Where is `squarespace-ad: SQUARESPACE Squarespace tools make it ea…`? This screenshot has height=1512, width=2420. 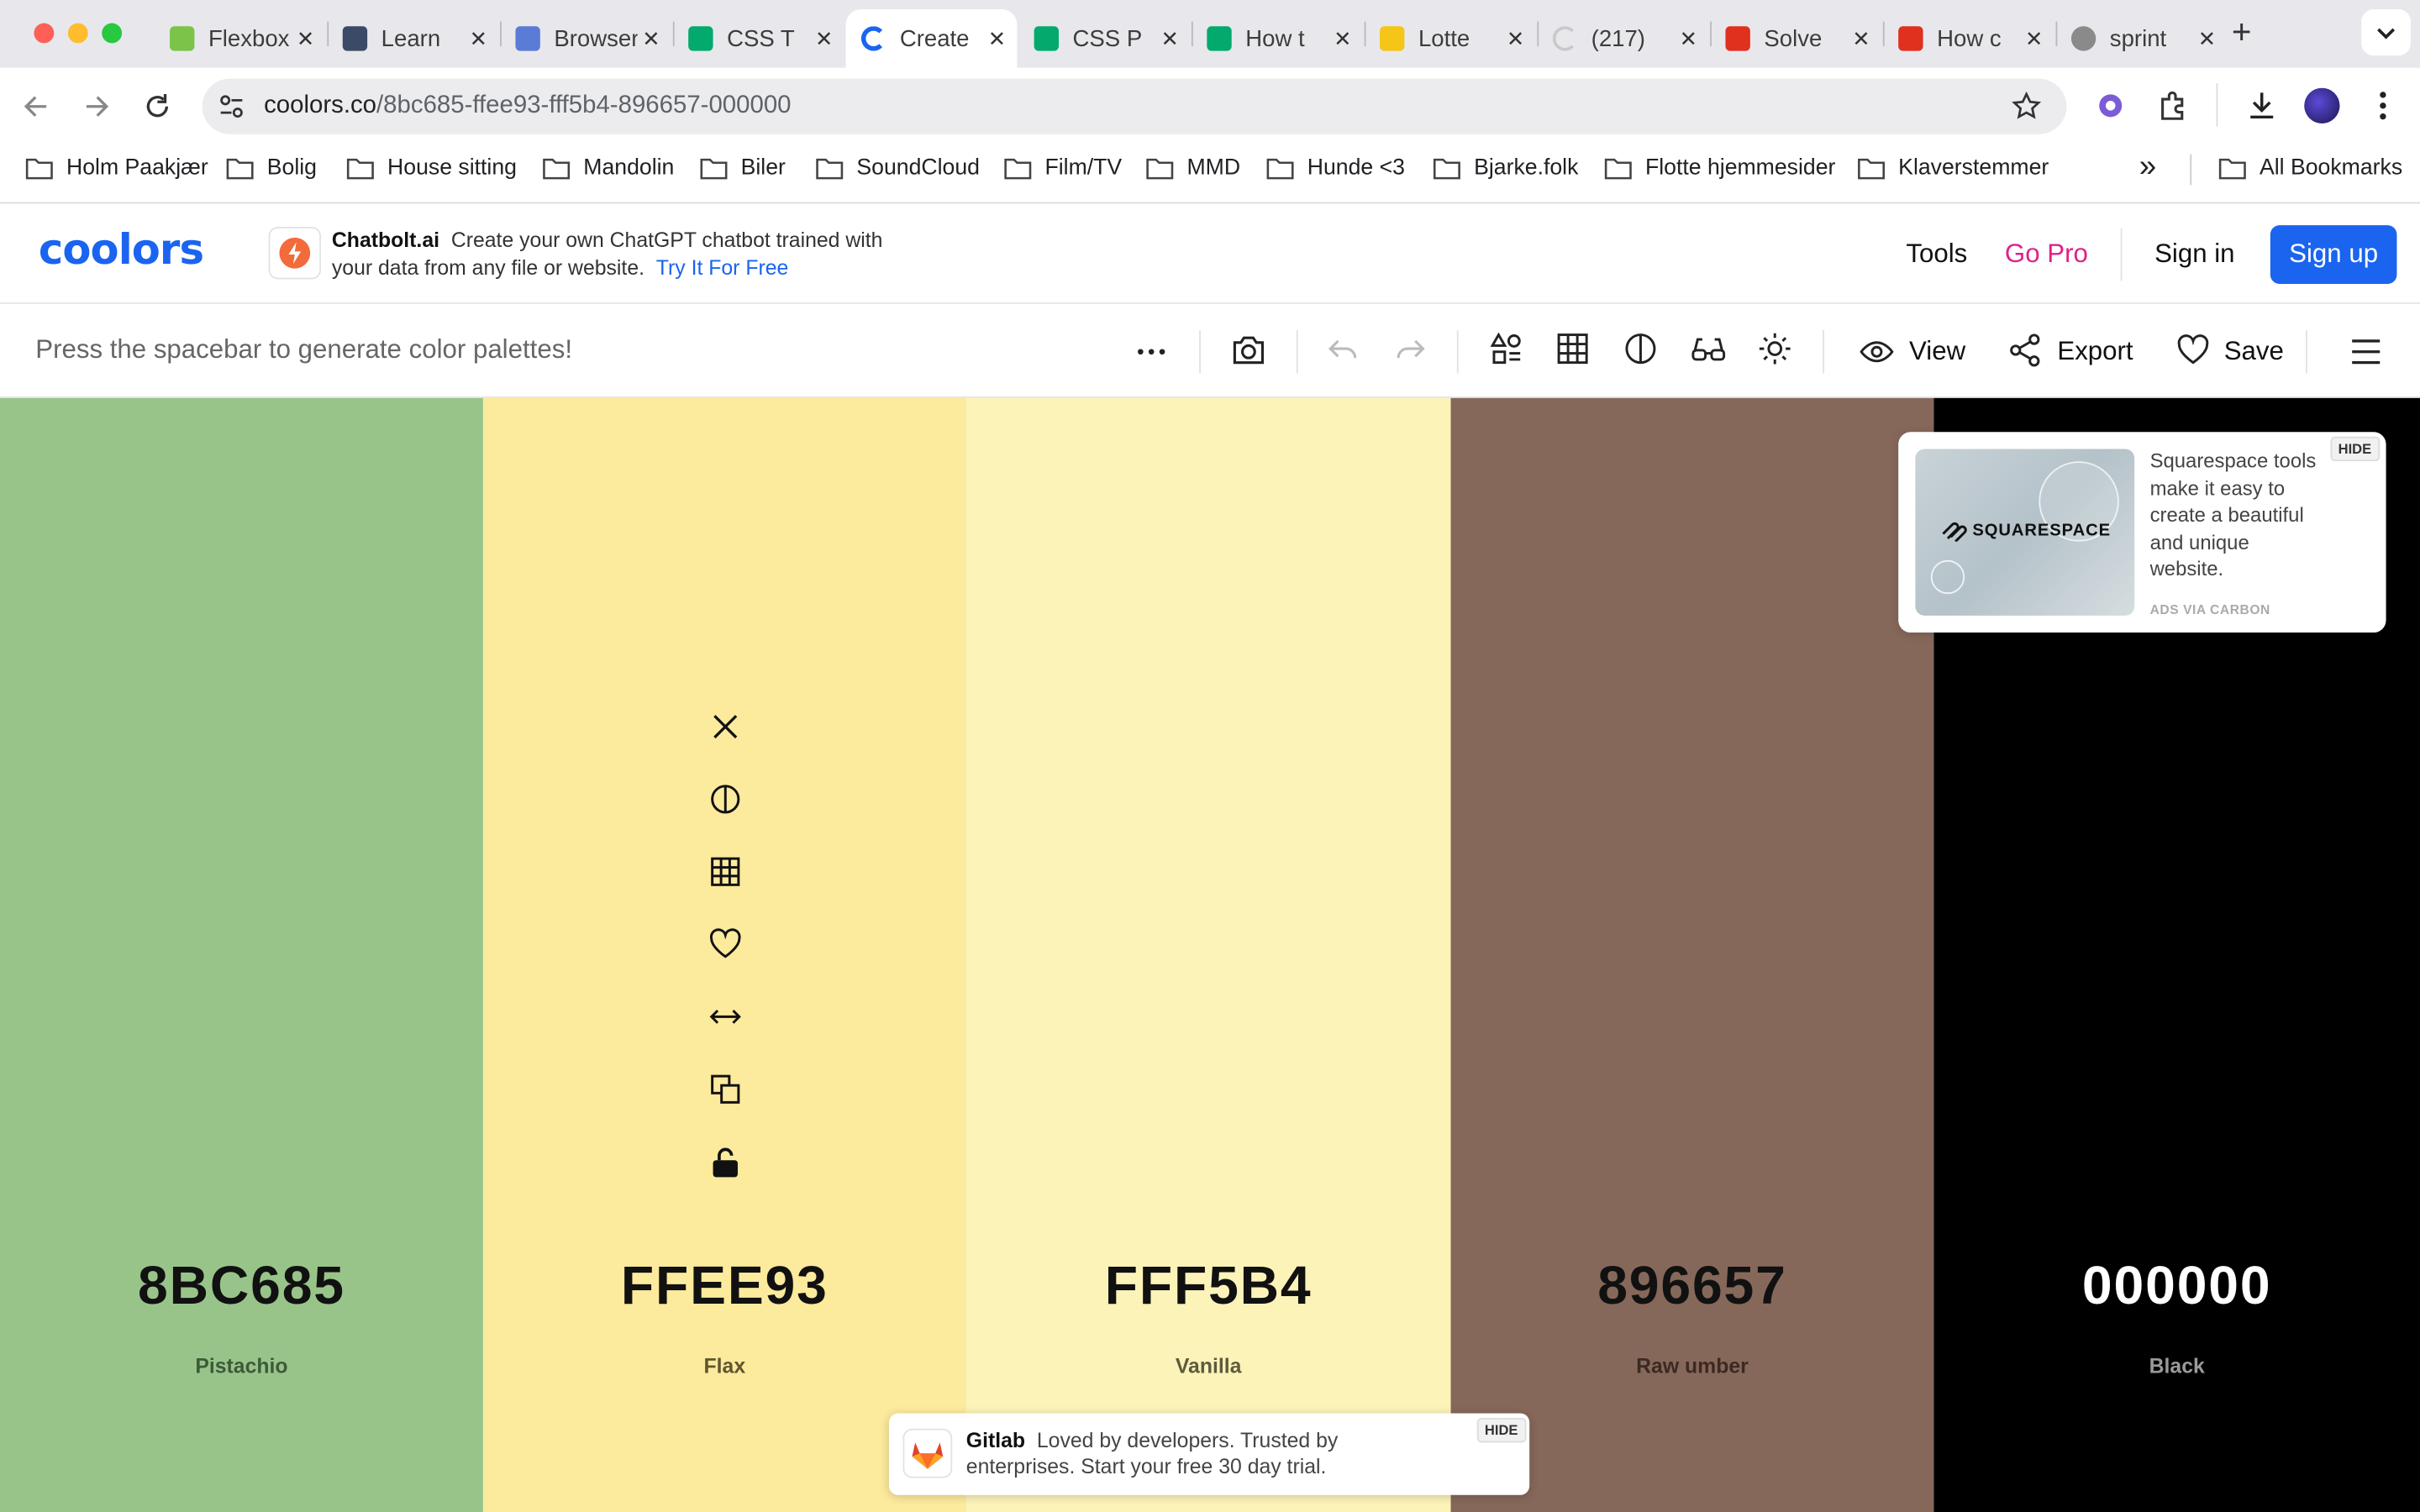
squarespace-ad: SQUARESPACE Squarespace tools make it ea… is located at coordinates (2142, 532).